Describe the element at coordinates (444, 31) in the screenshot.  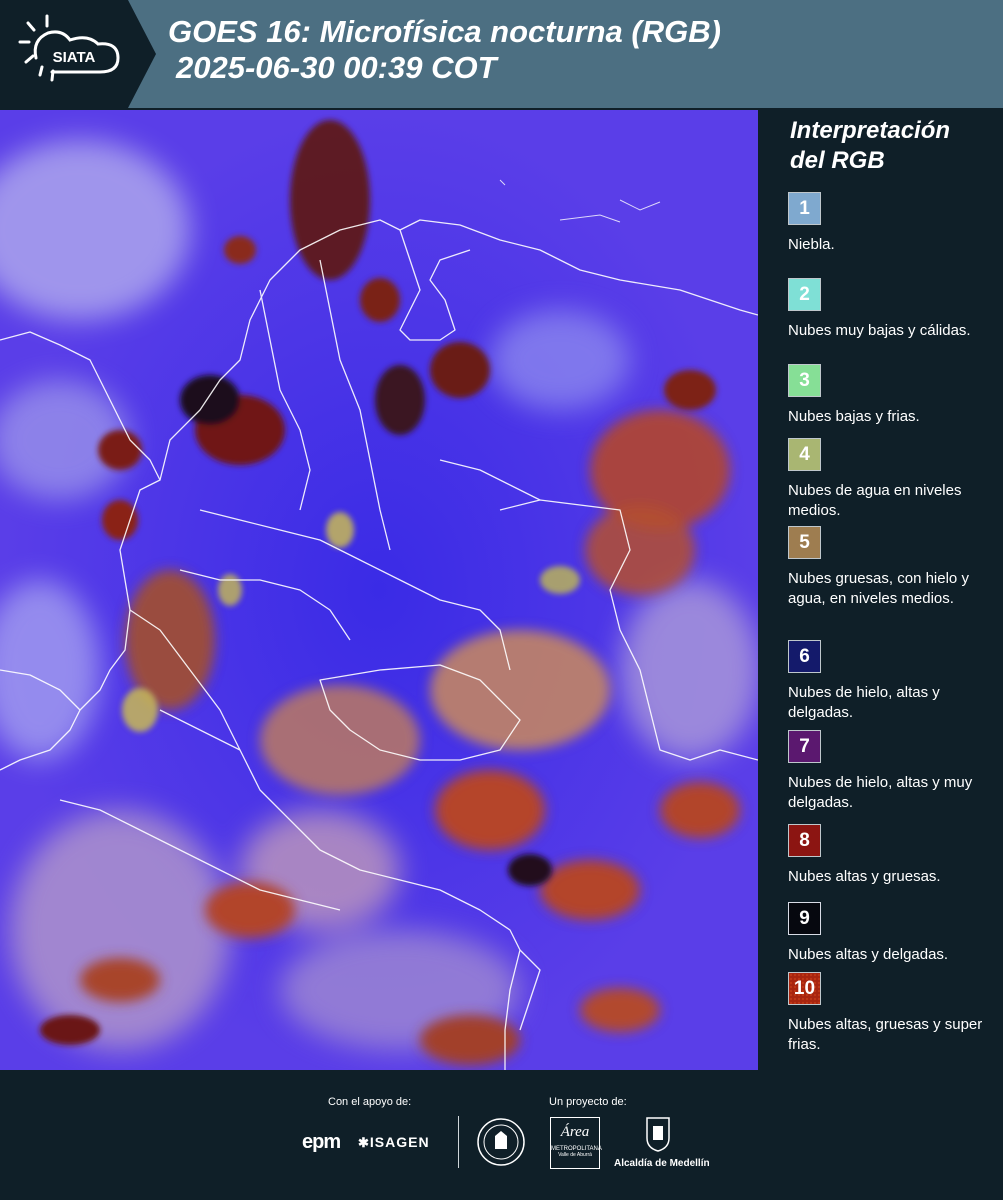
I see `title-line-1: GOES 16: Microfísica nocturna (RGB)` at that location.